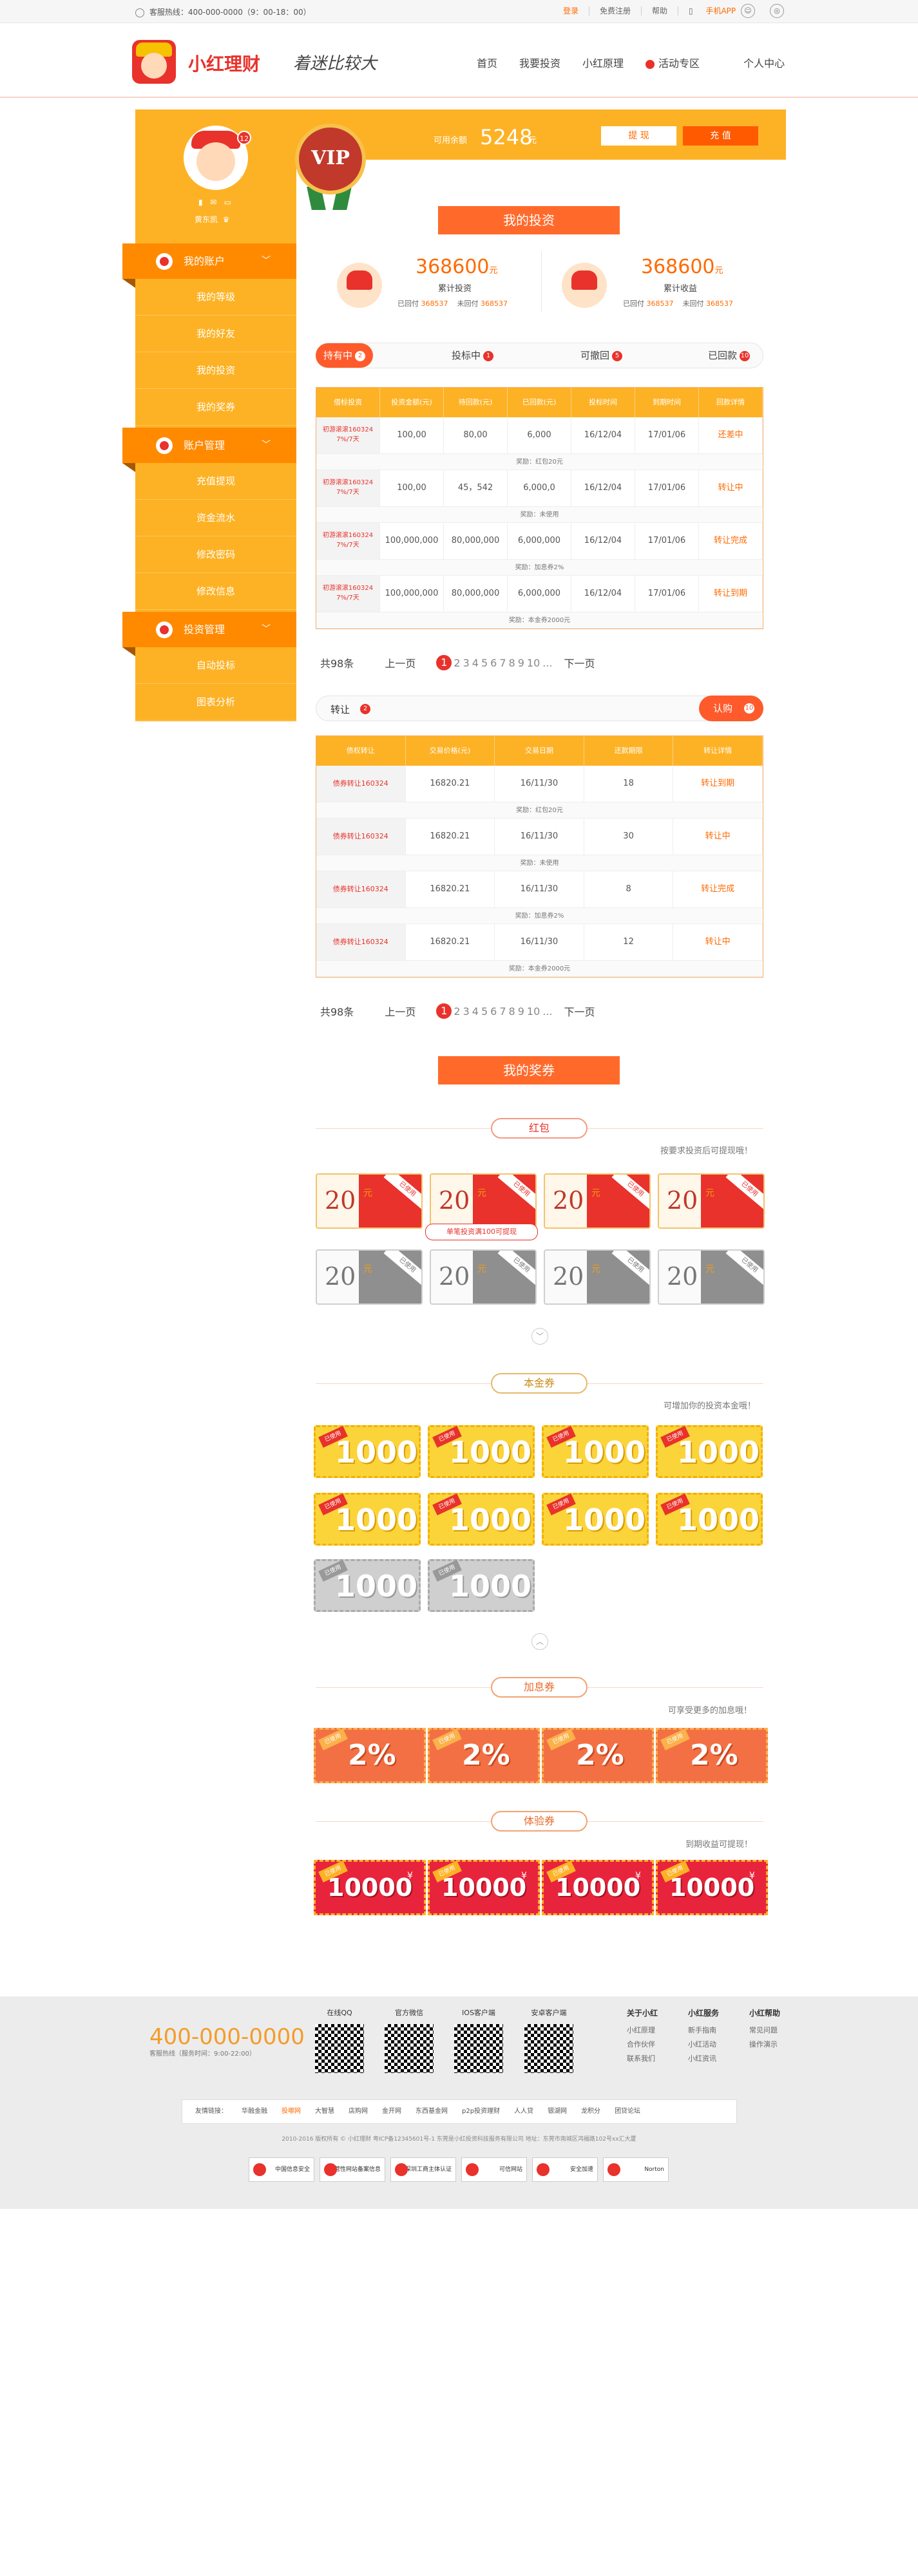 The image size is (918, 2576). What do you see at coordinates (642, 2059) in the screenshot?
I see `footer-link: 联系我们` at bounding box center [642, 2059].